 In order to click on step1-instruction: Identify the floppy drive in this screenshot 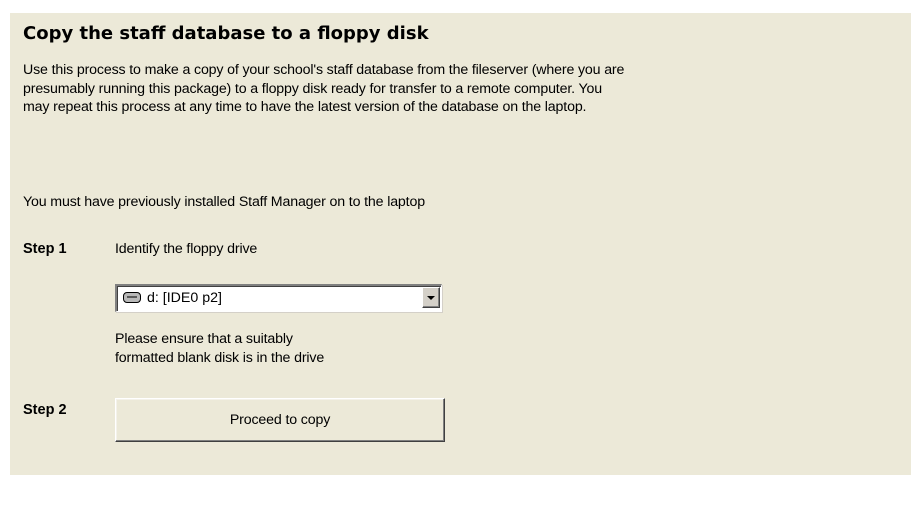, I will do `click(186, 249)`.